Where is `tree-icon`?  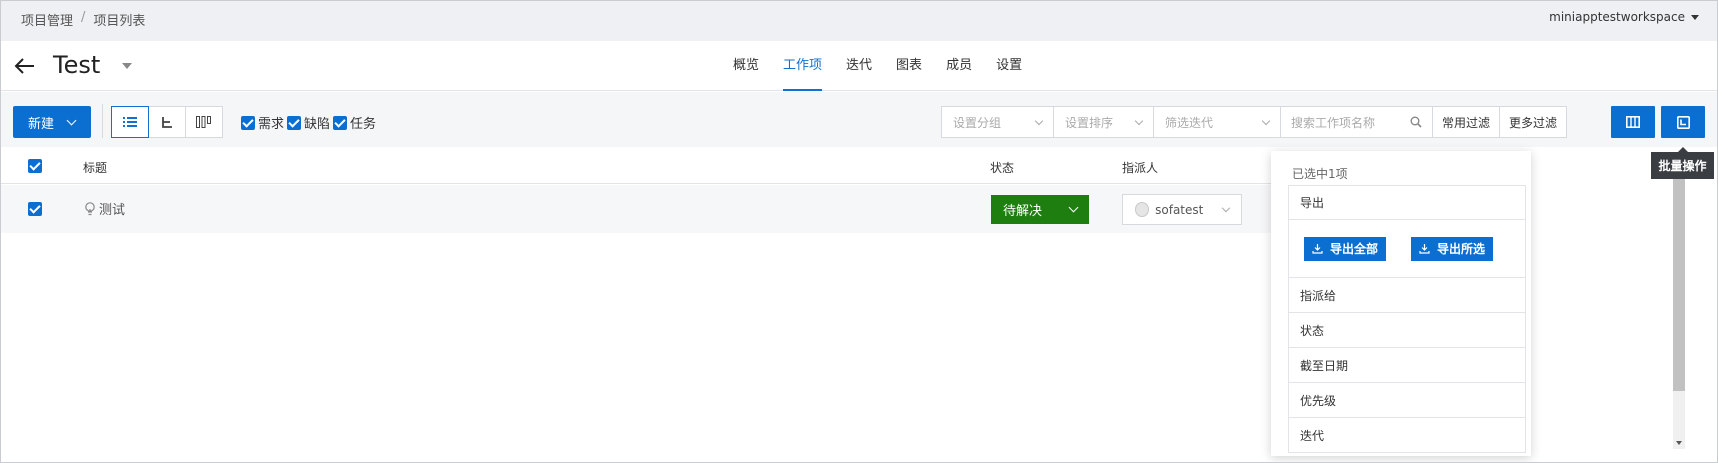 tree-icon is located at coordinates (167, 122).